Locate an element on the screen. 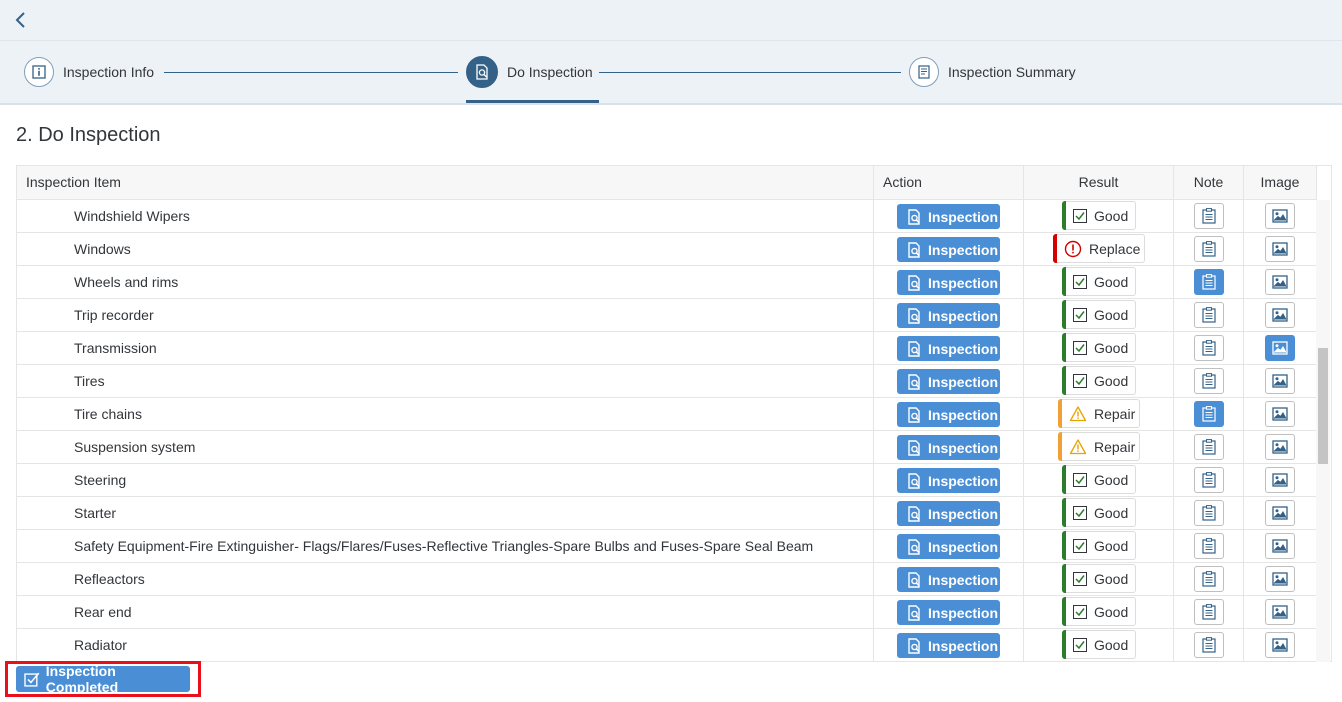  column-header-action: Action is located at coordinates (949, 182).